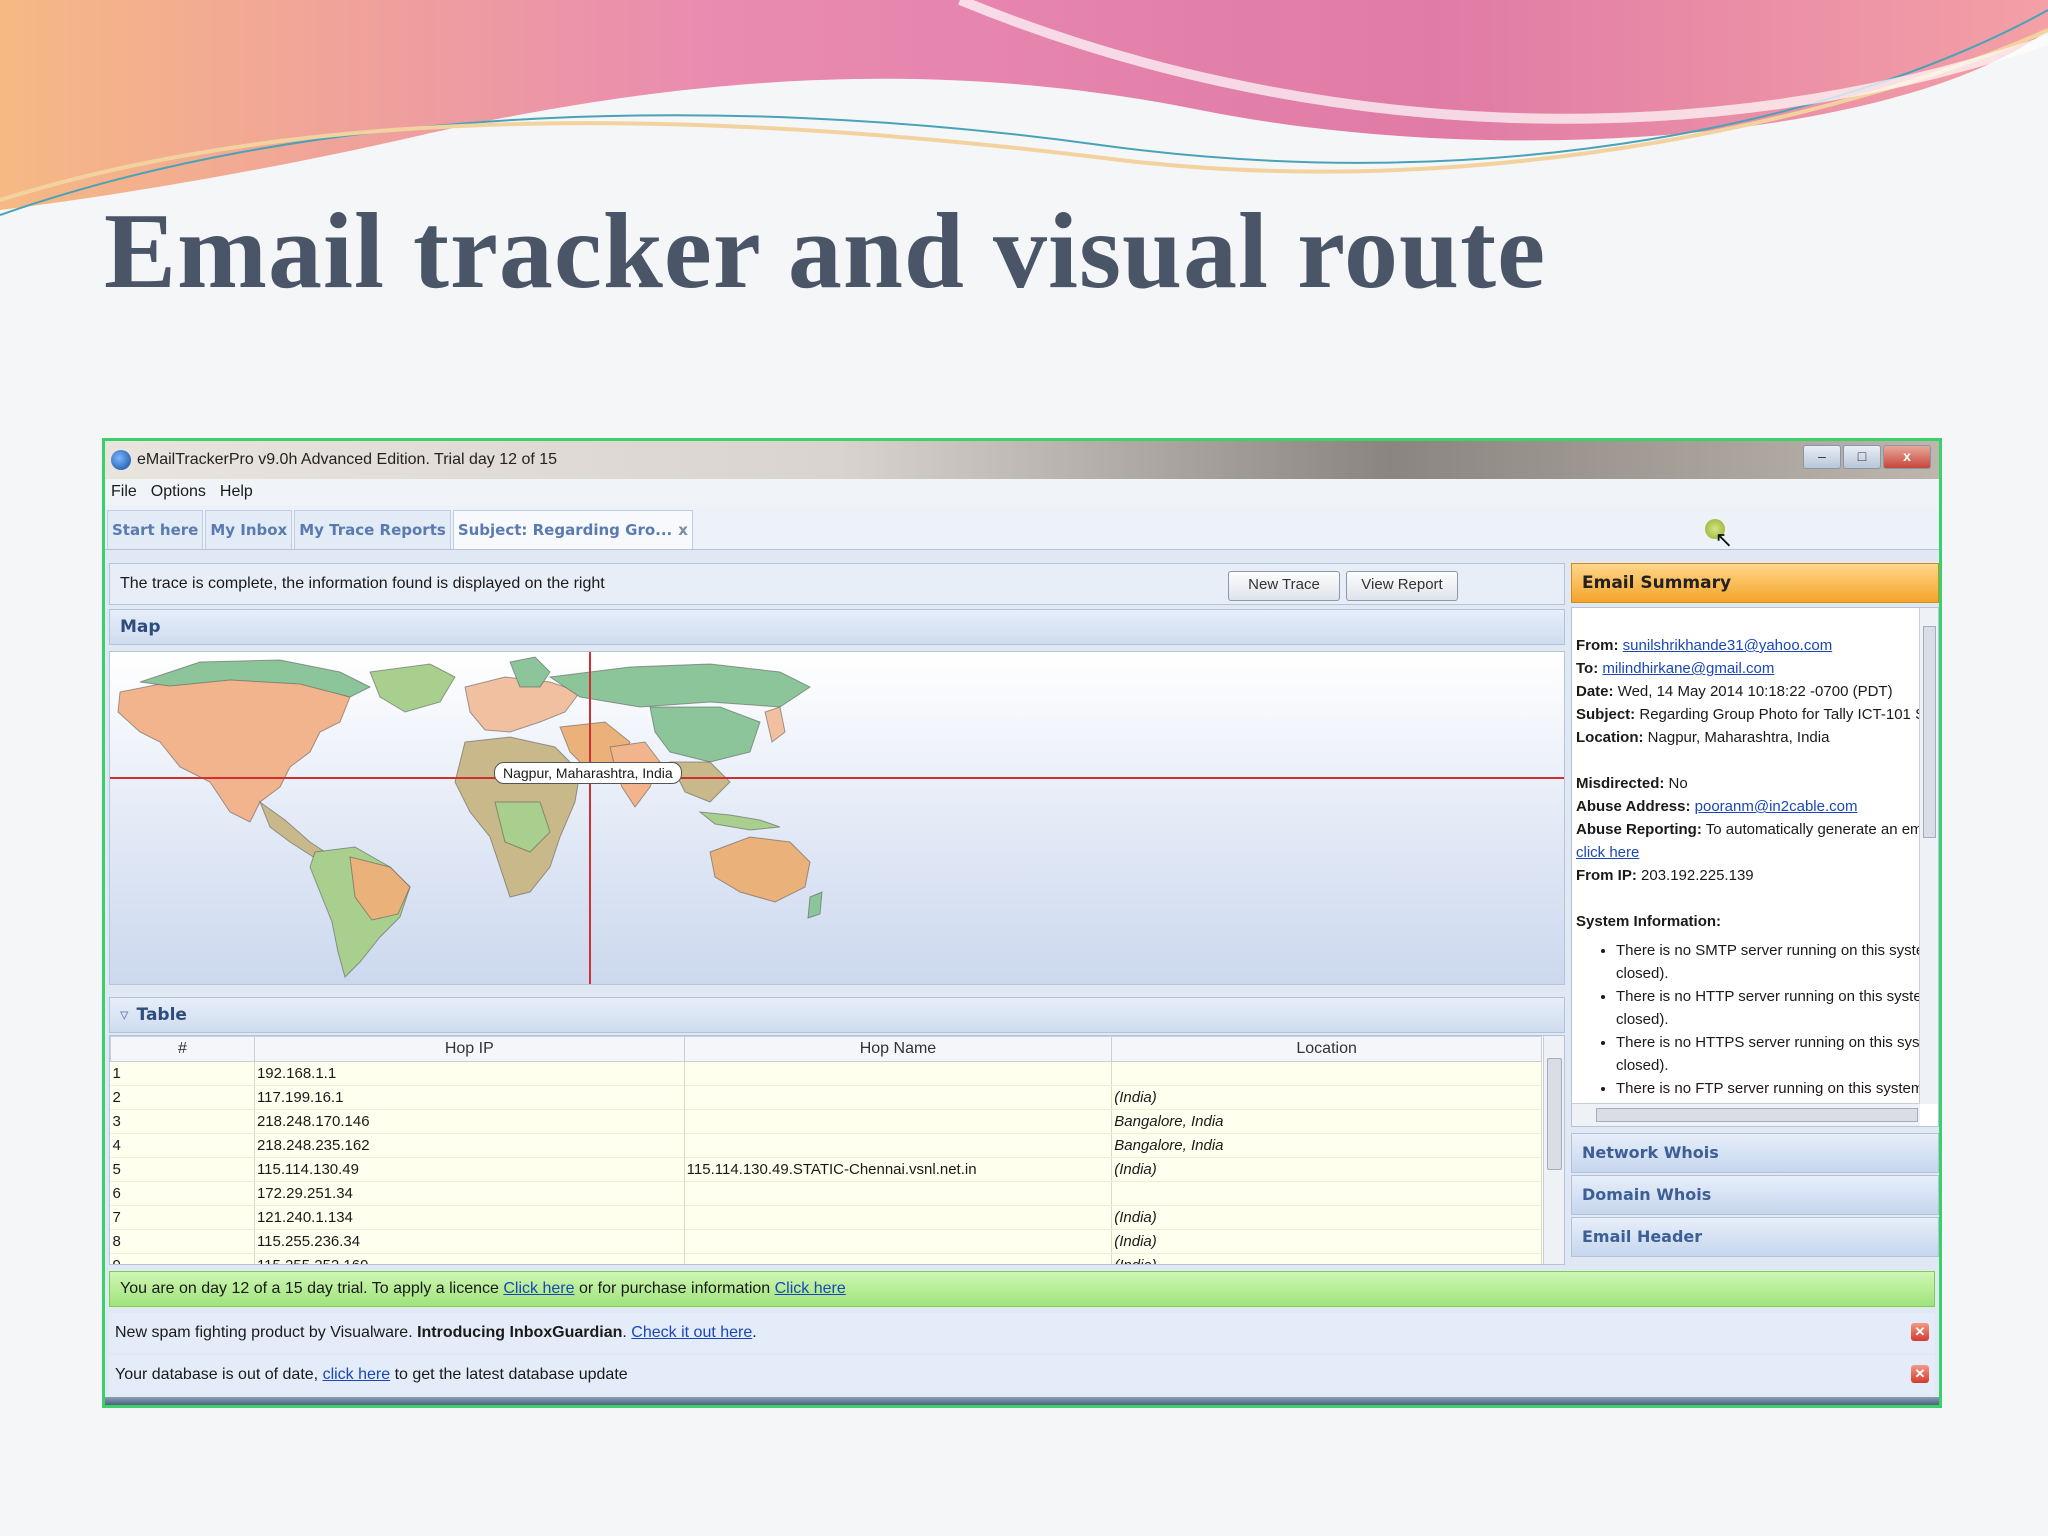 The height and width of the screenshot is (1536, 2048). What do you see at coordinates (124, 1015) in the screenshot?
I see `collapse-chevron-icon: ▿` at bounding box center [124, 1015].